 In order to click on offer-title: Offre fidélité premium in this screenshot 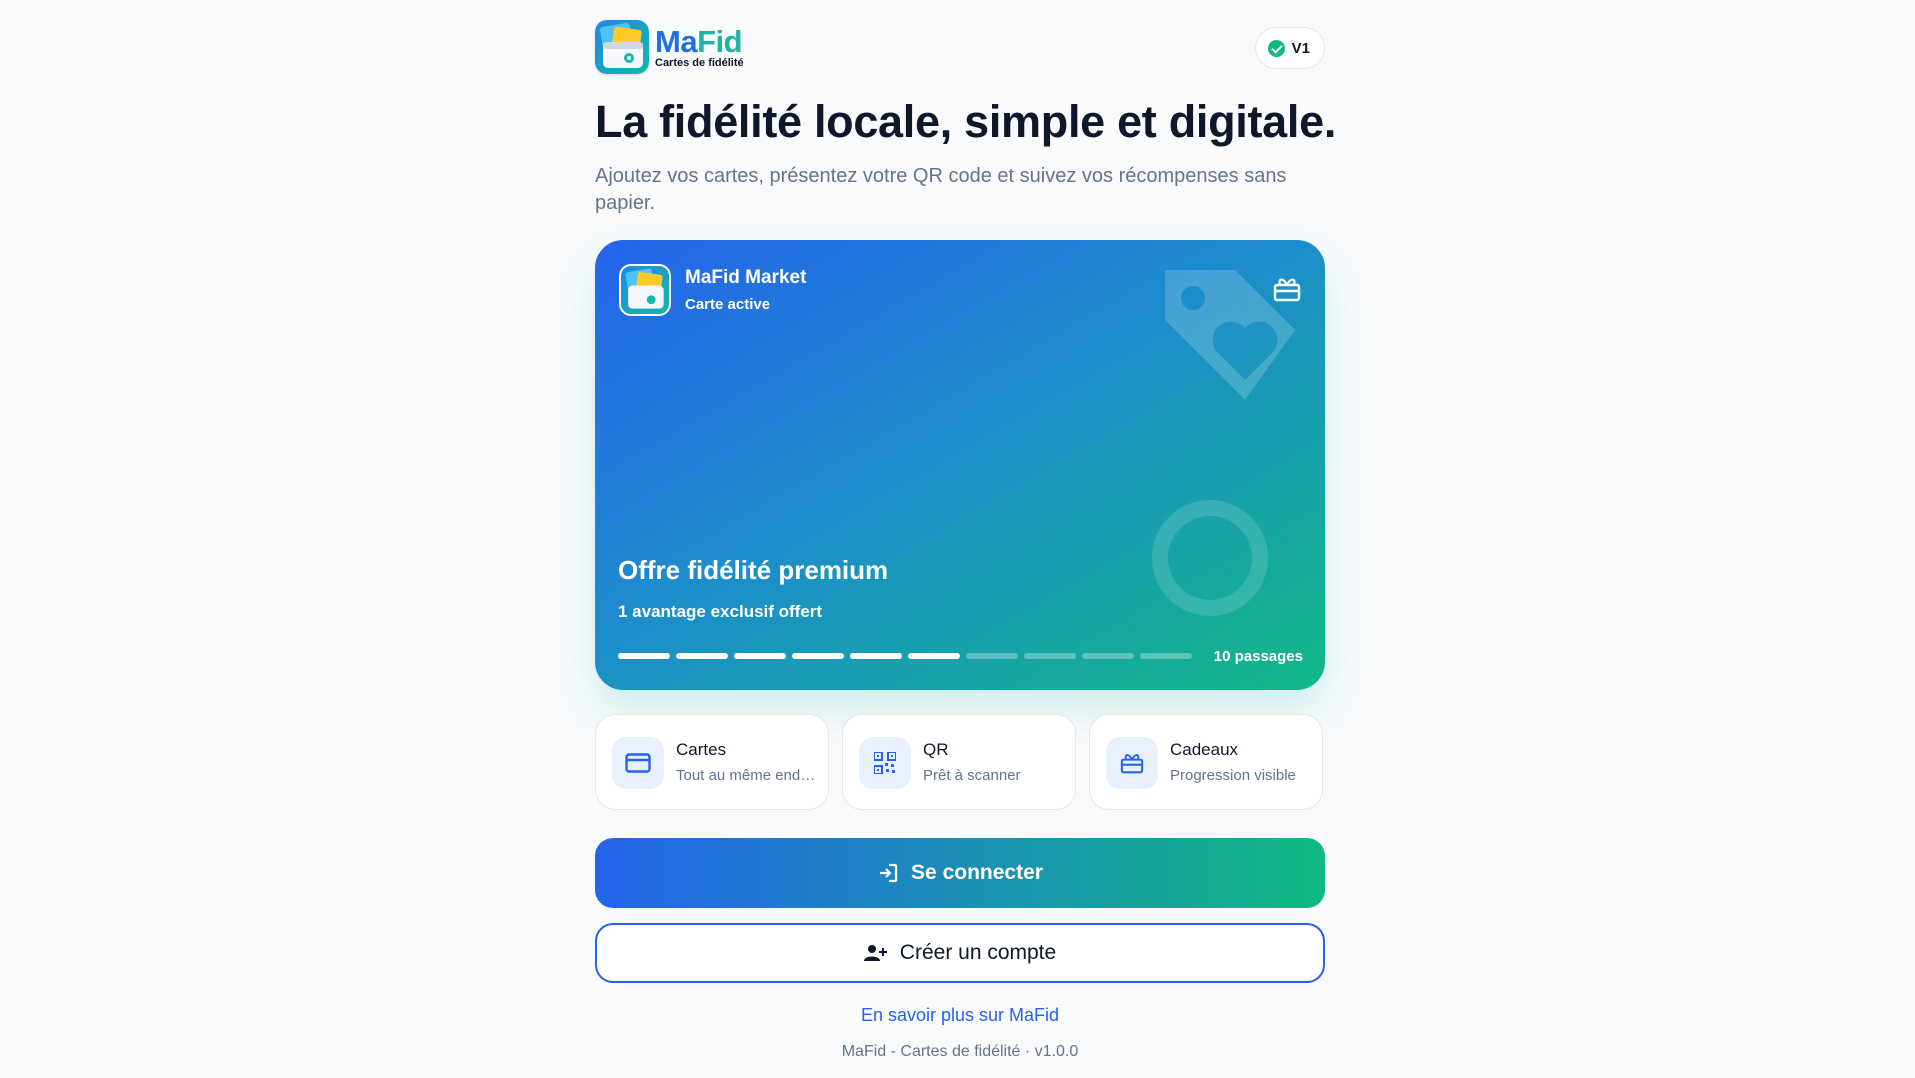, I will do `click(753, 570)`.